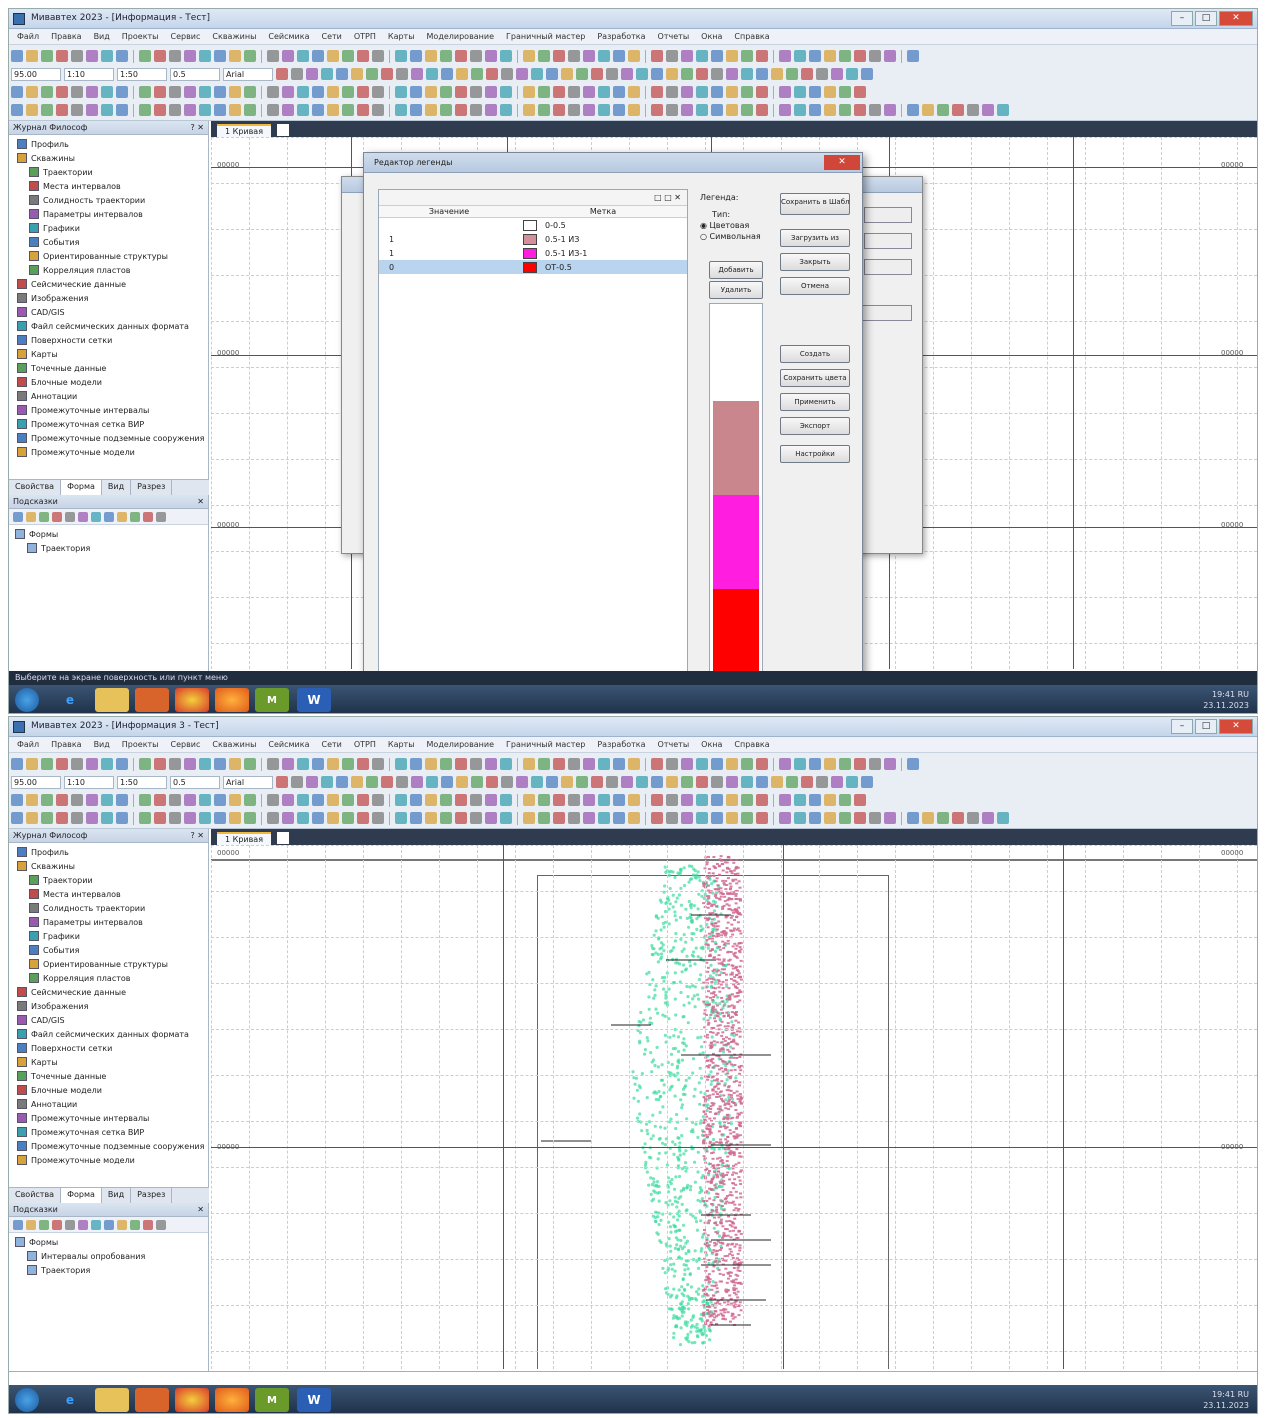 This screenshot has width=1265, height=1418. Describe the element at coordinates (283, 130) in the screenshot. I see `new-tab-icon` at that location.